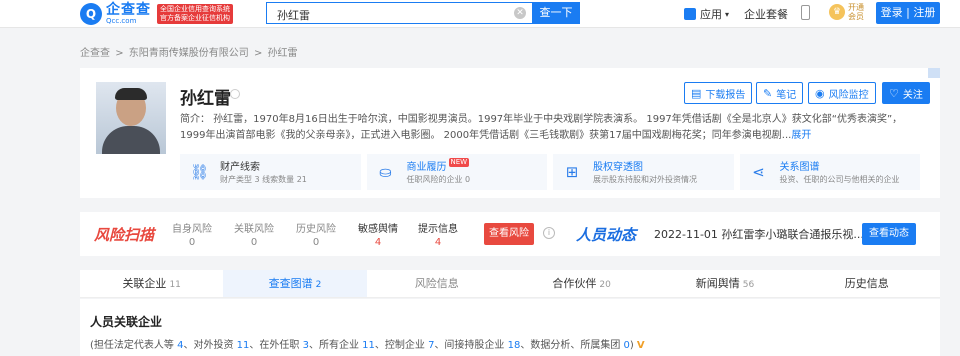 The height and width of the screenshot is (356, 960). What do you see at coordinates (894, 93) in the screenshot?
I see `heart-icon: ♡` at bounding box center [894, 93].